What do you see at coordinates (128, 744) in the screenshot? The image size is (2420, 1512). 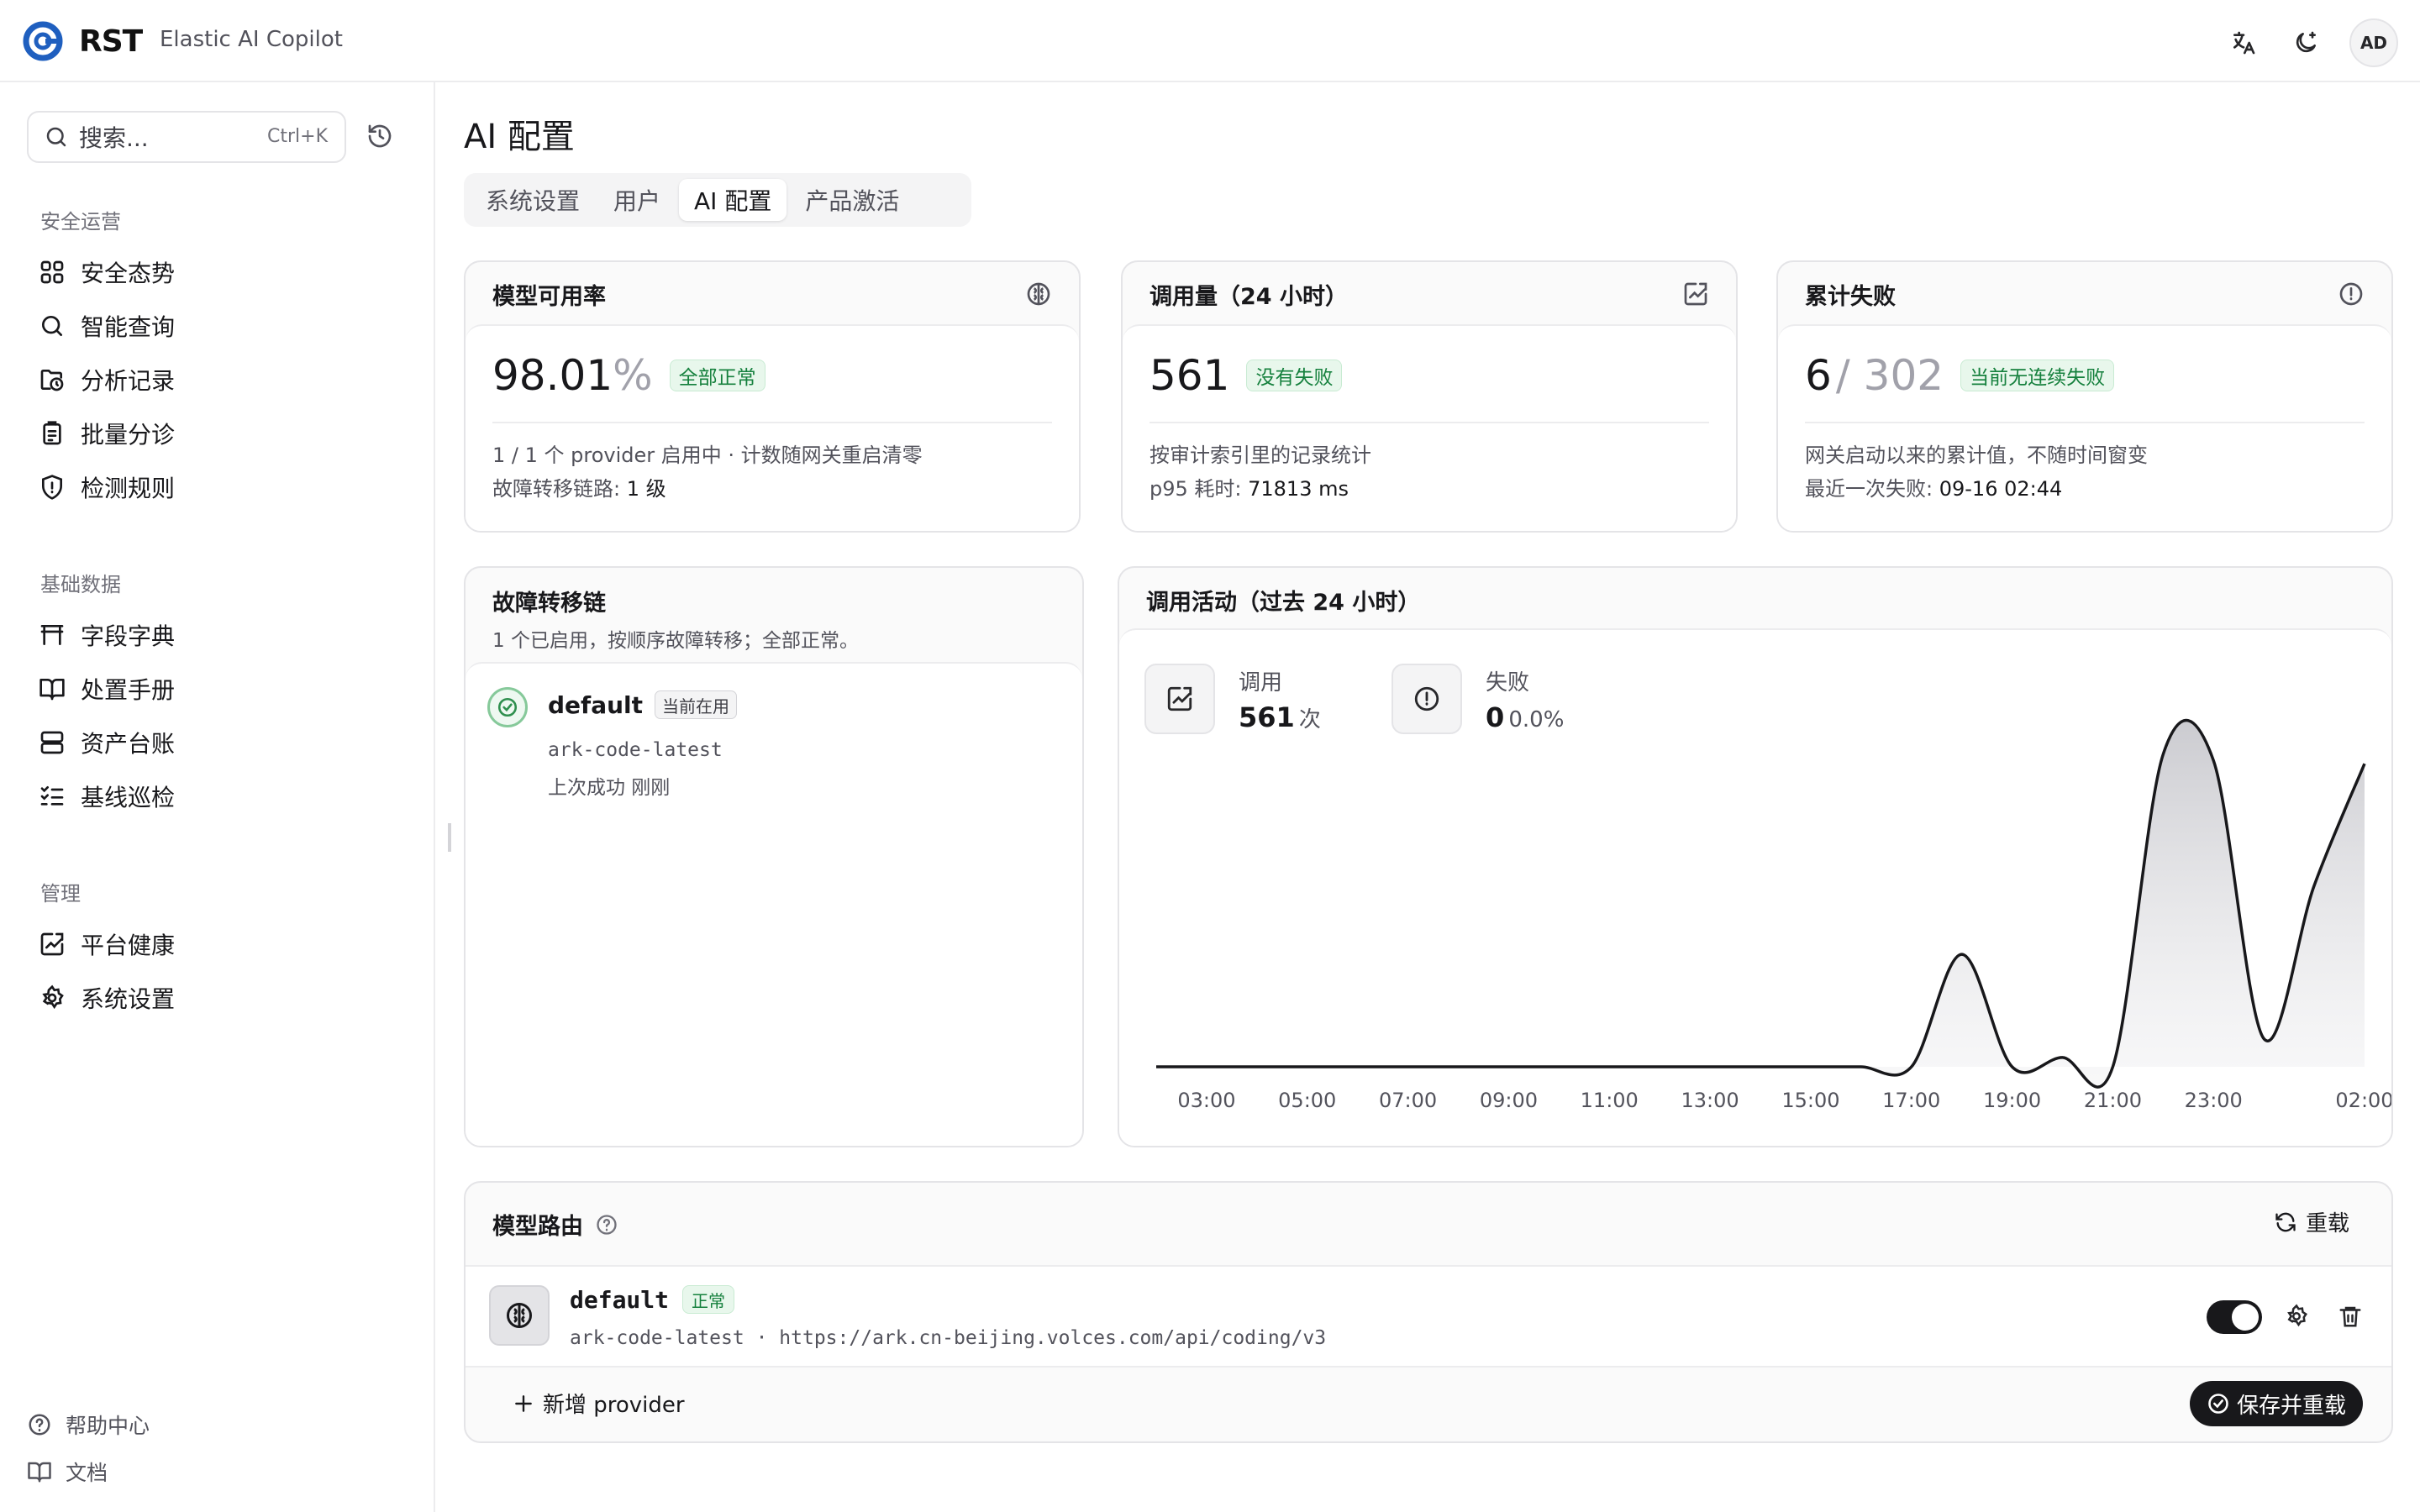 I see `sidebar-item-label: 资产台账` at bounding box center [128, 744].